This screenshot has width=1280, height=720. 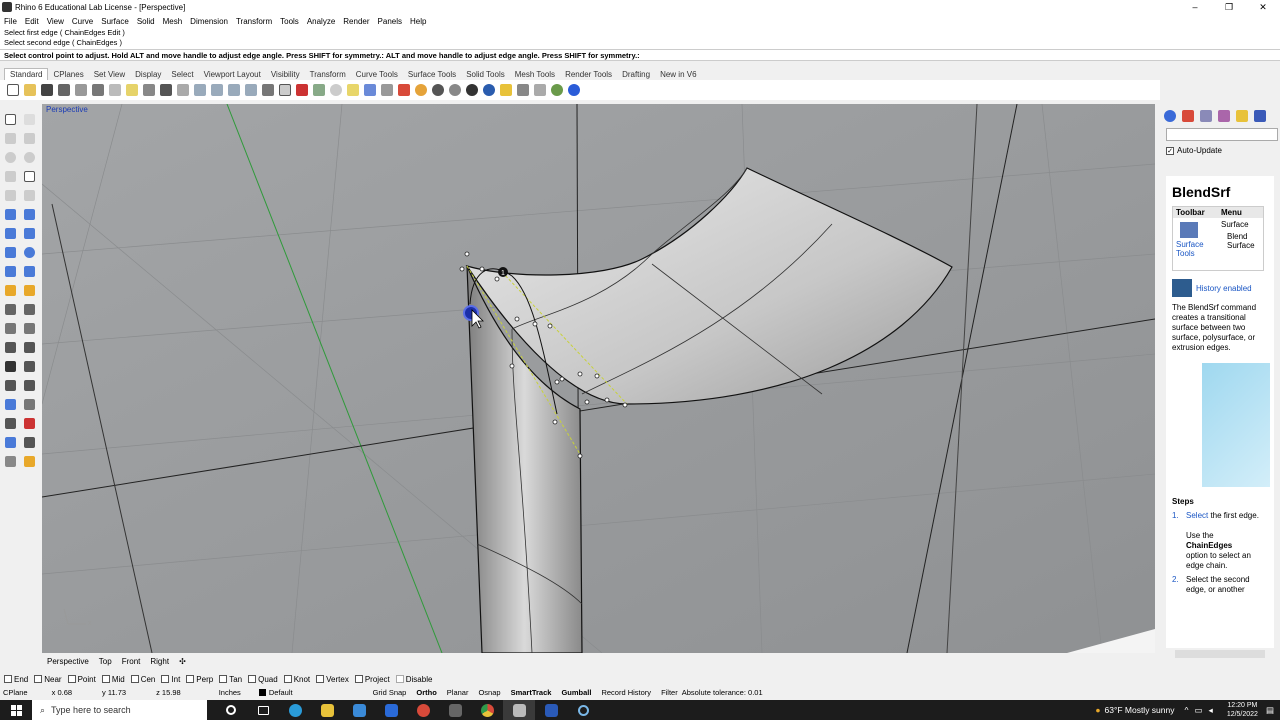 What do you see at coordinates (1187, 710) in the screenshot?
I see `tray-overflow-icon: ^` at bounding box center [1187, 710].